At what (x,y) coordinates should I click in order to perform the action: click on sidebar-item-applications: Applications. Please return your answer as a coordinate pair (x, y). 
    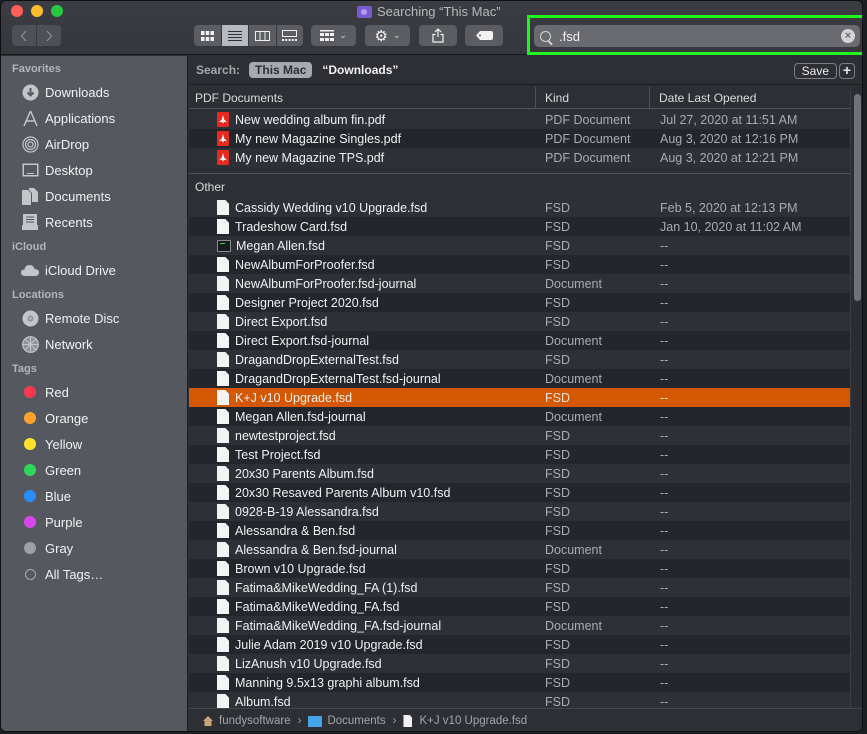
    Looking at the image, I should click on (94, 118).